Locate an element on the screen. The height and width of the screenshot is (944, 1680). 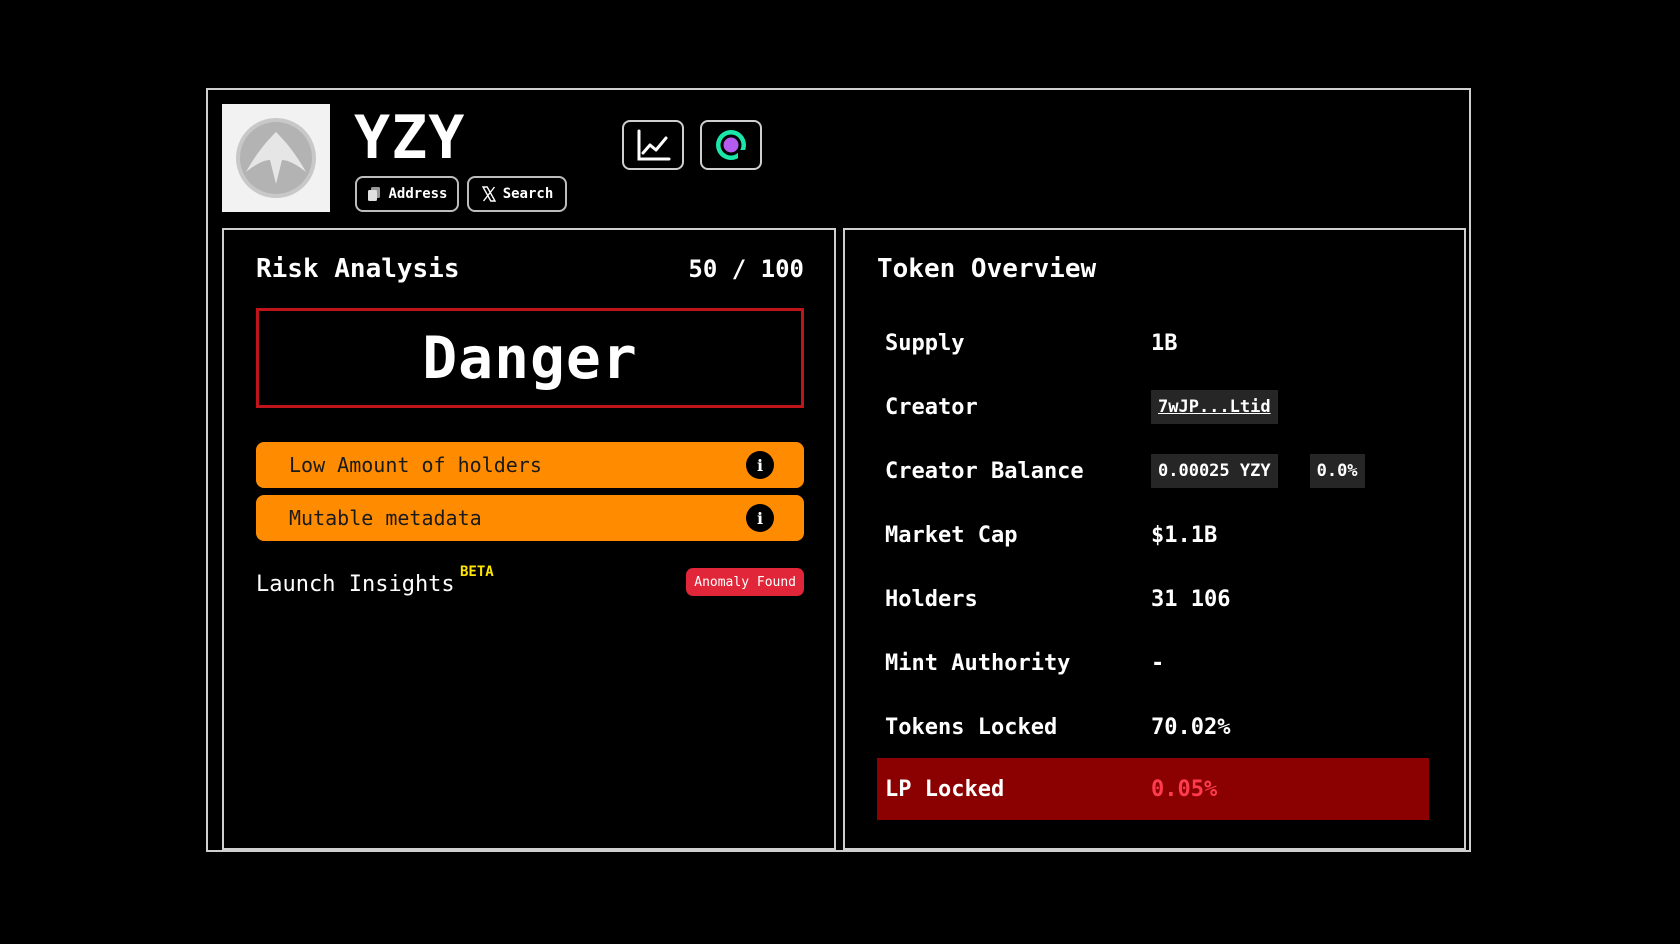
scan-button is located at coordinates (731, 145).